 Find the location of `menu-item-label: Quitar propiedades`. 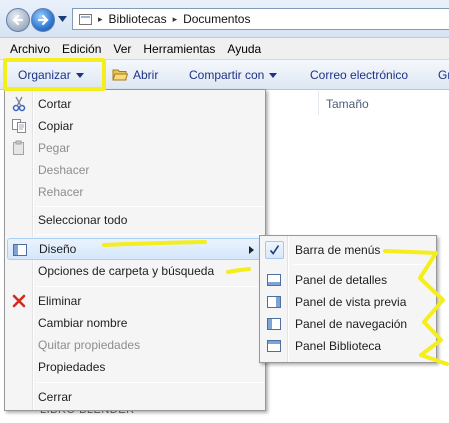

menu-item-label: Quitar propiedades is located at coordinates (89, 345).